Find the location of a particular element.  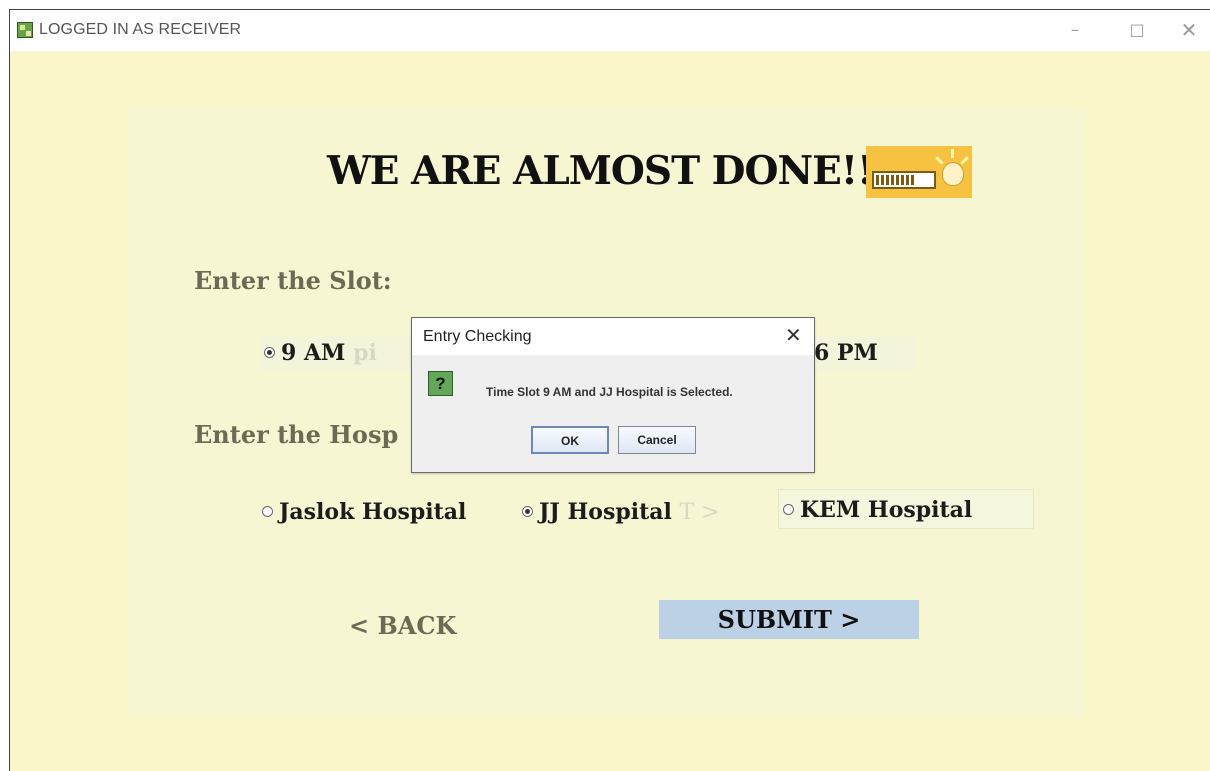

radio-6pm-label: 6 PM is located at coordinates (846, 353).